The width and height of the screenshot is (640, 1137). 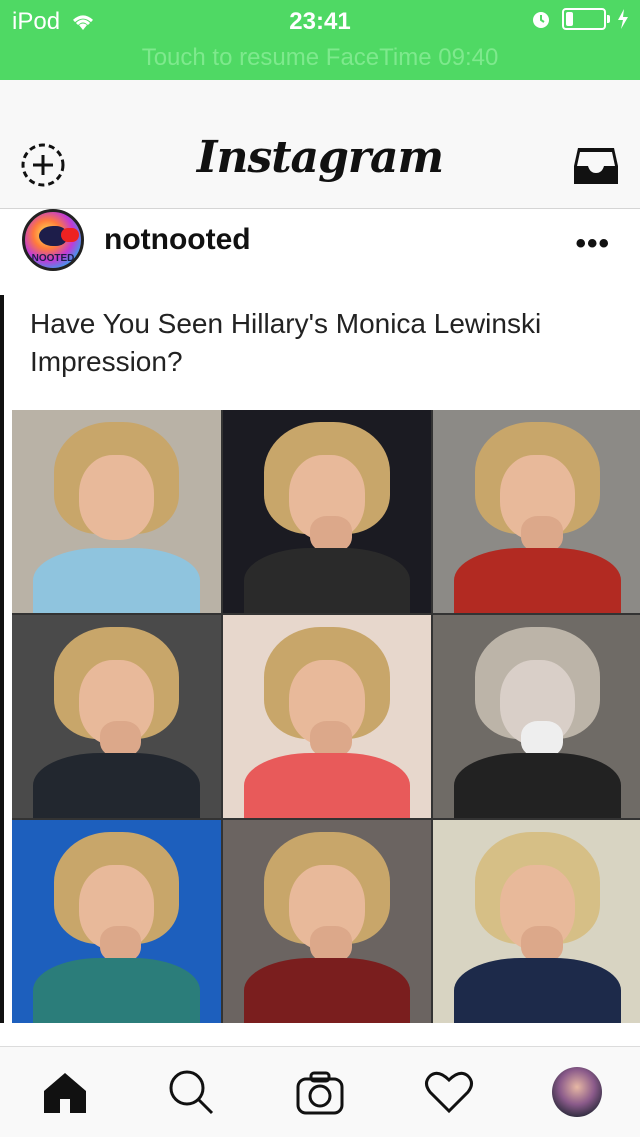 I want to click on alarm-icon, so click(x=541, y=20).